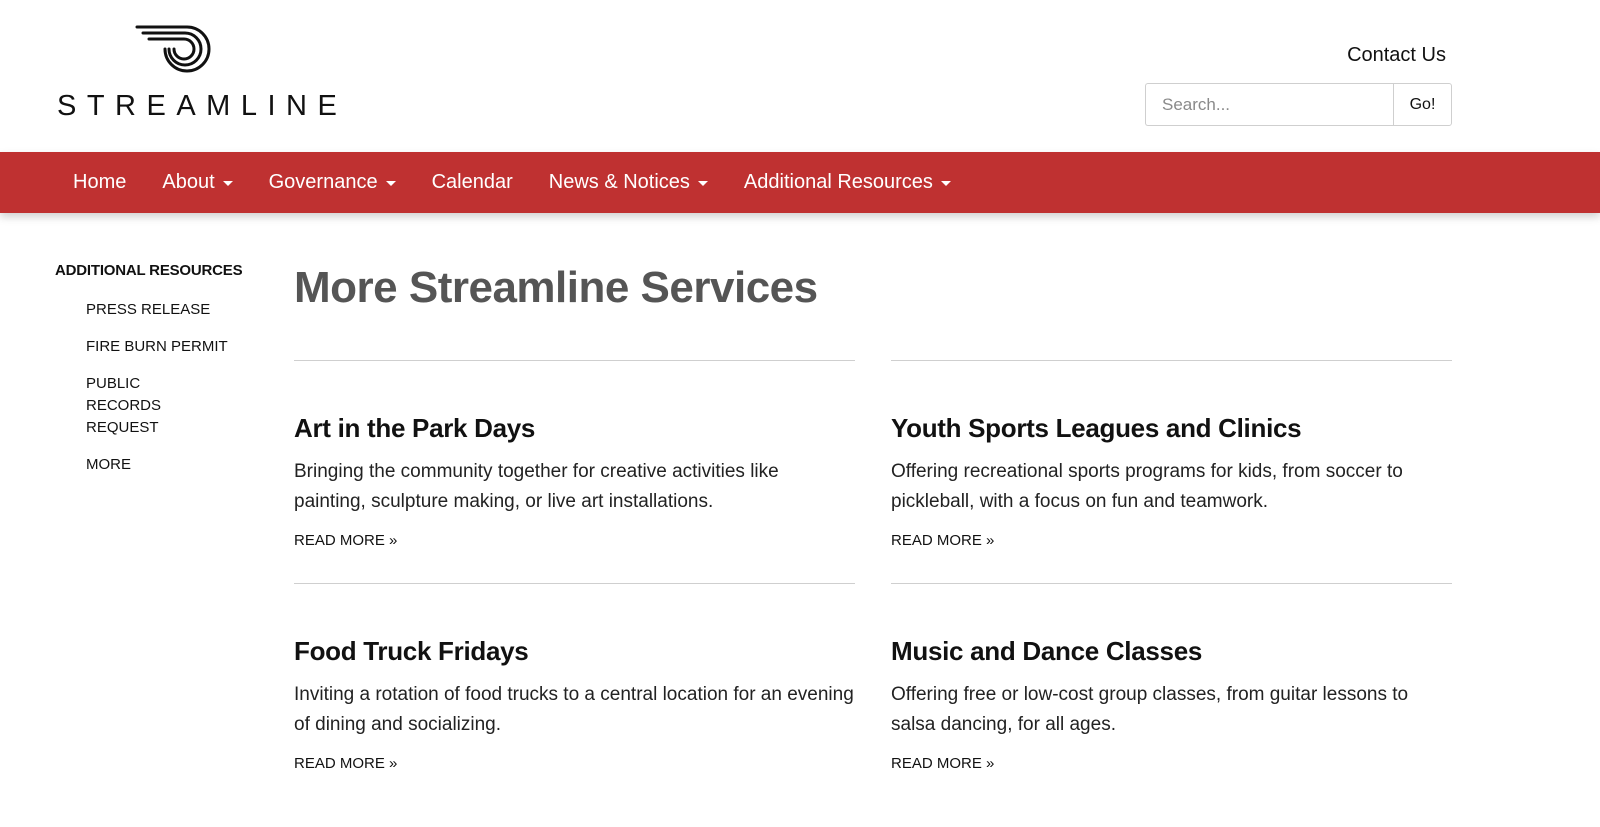 This screenshot has height=827, width=1600. Describe the element at coordinates (619, 182) in the screenshot. I see `nav-item-label: News & Notices` at that location.